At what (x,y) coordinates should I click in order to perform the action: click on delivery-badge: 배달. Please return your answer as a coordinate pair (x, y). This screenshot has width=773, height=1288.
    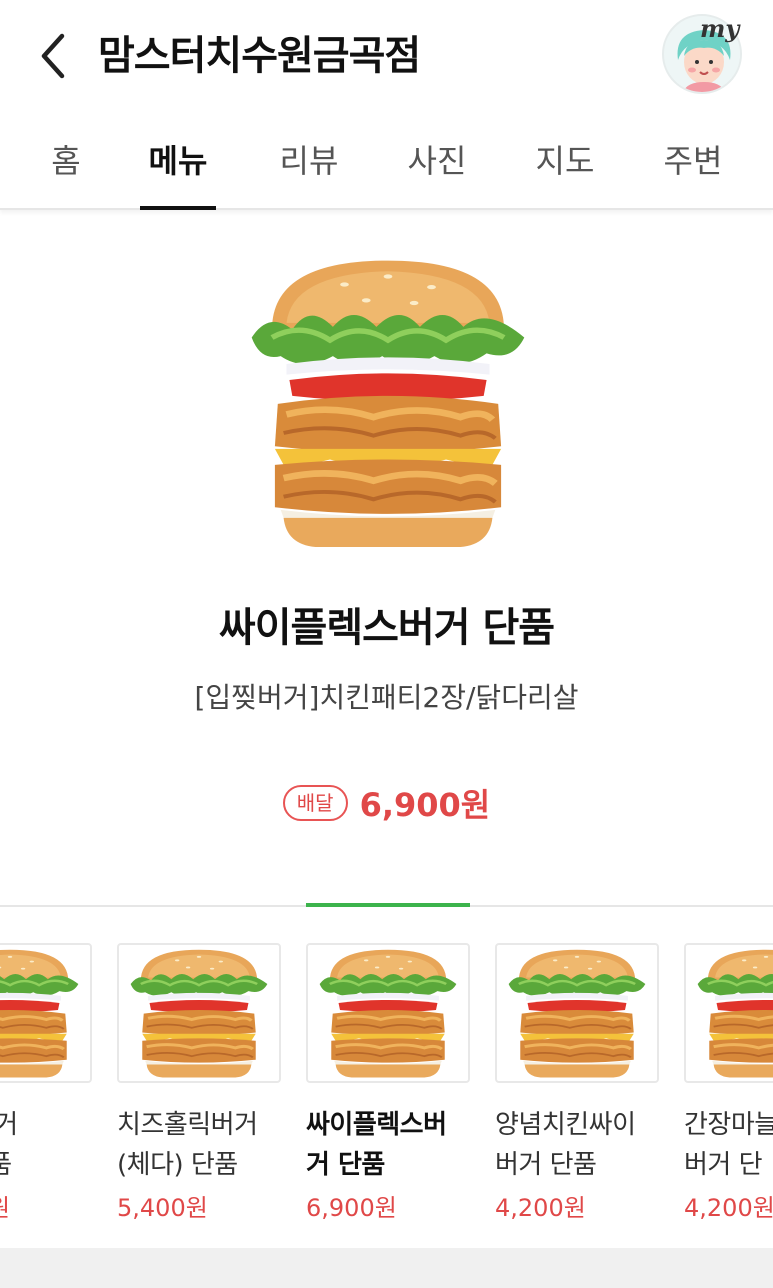
    Looking at the image, I should click on (315, 803).